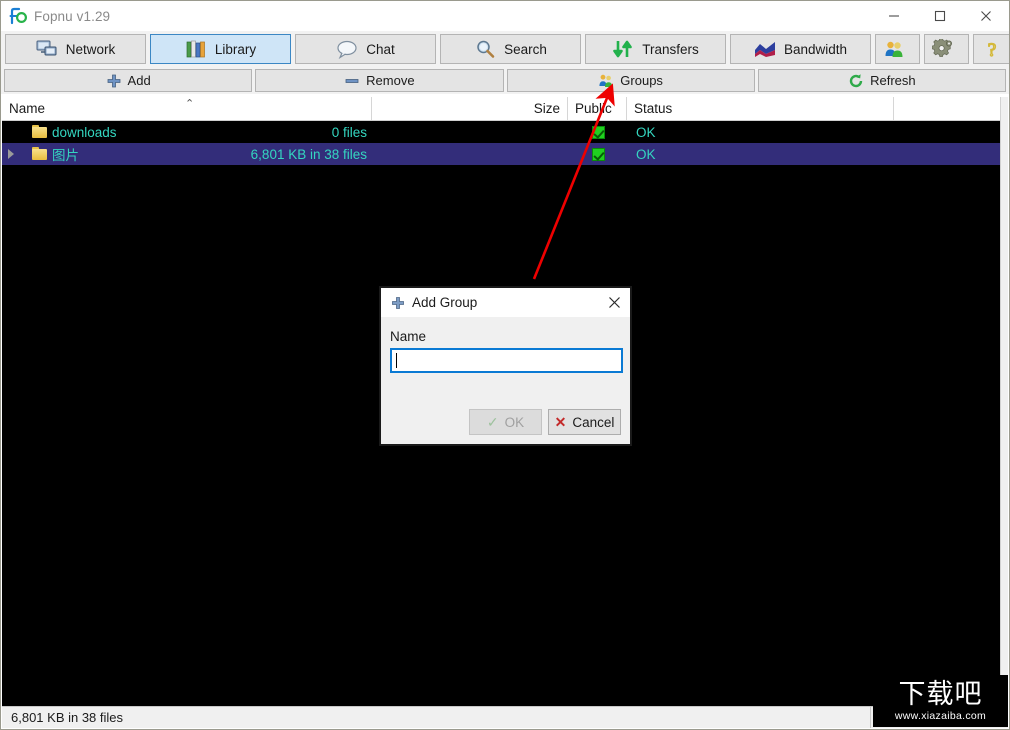 This screenshot has height=730, width=1010. I want to click on row-name: downloads, so click(84, 132).